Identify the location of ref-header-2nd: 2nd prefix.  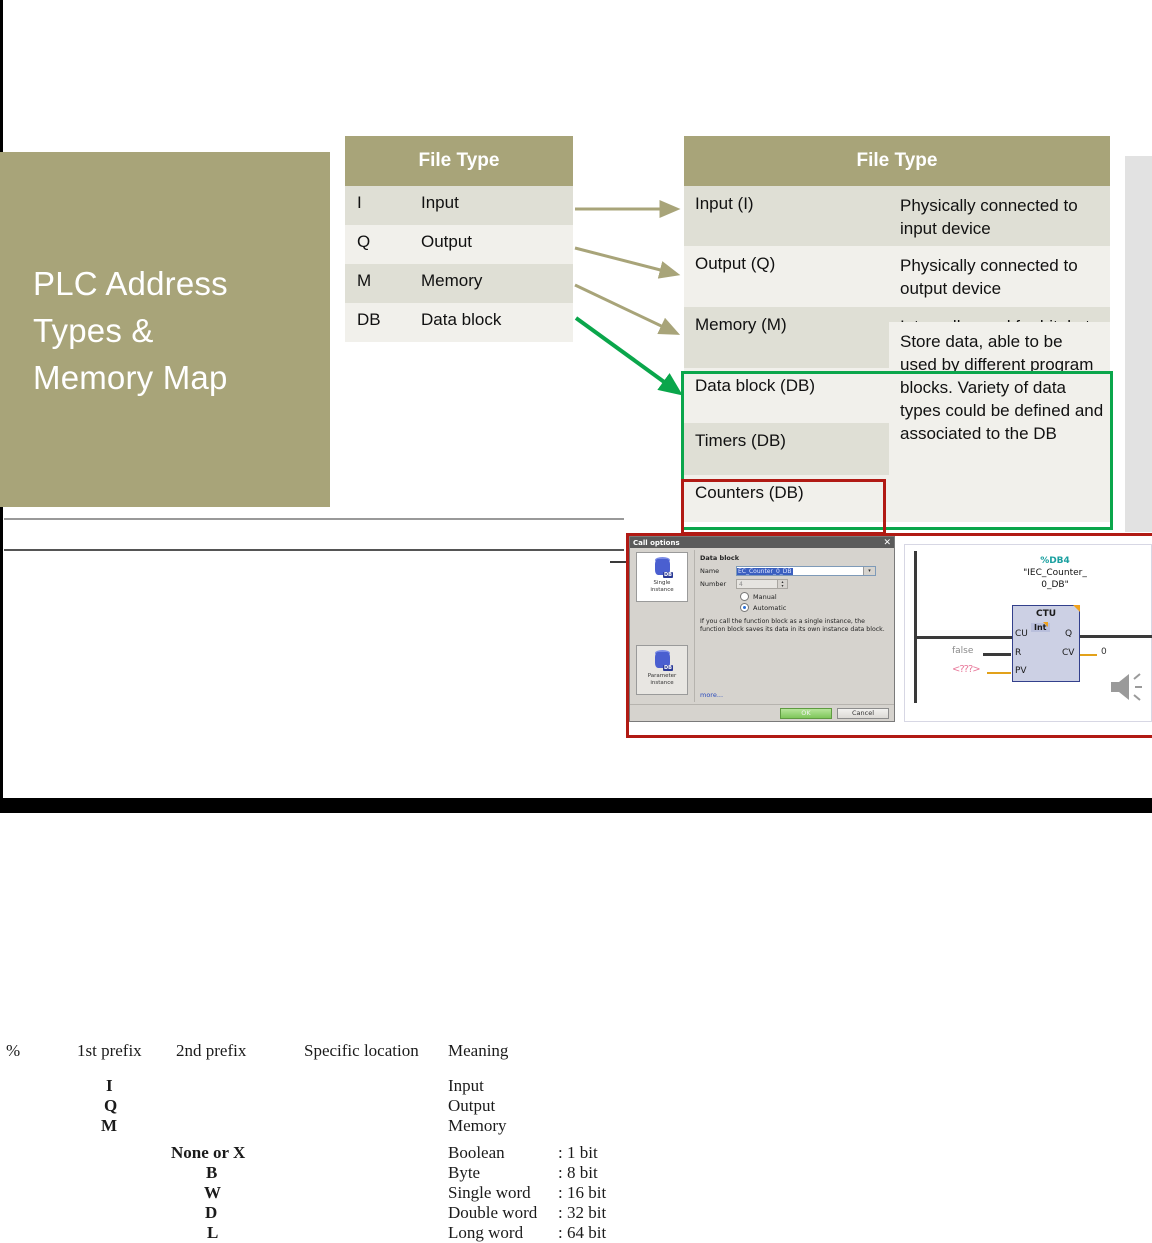
(211, 1050).